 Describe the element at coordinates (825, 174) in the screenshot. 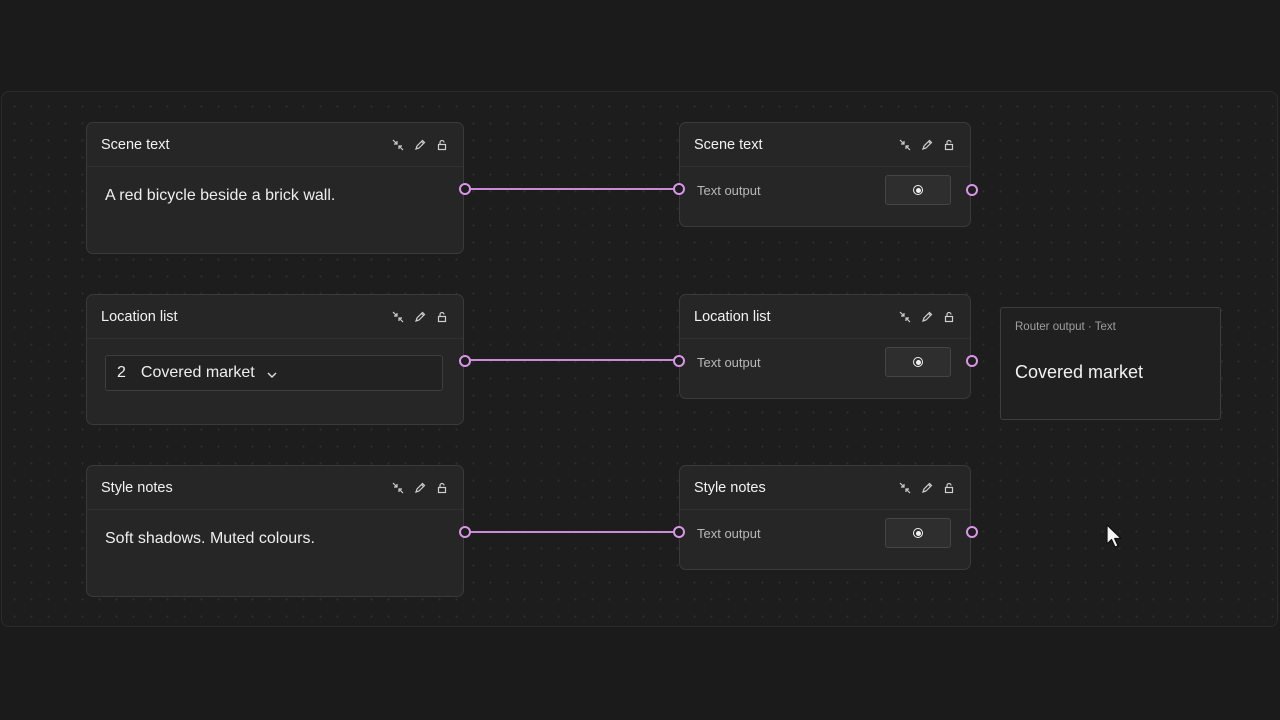

I see `output-node-scene-text: Scene text Text output` at that location.